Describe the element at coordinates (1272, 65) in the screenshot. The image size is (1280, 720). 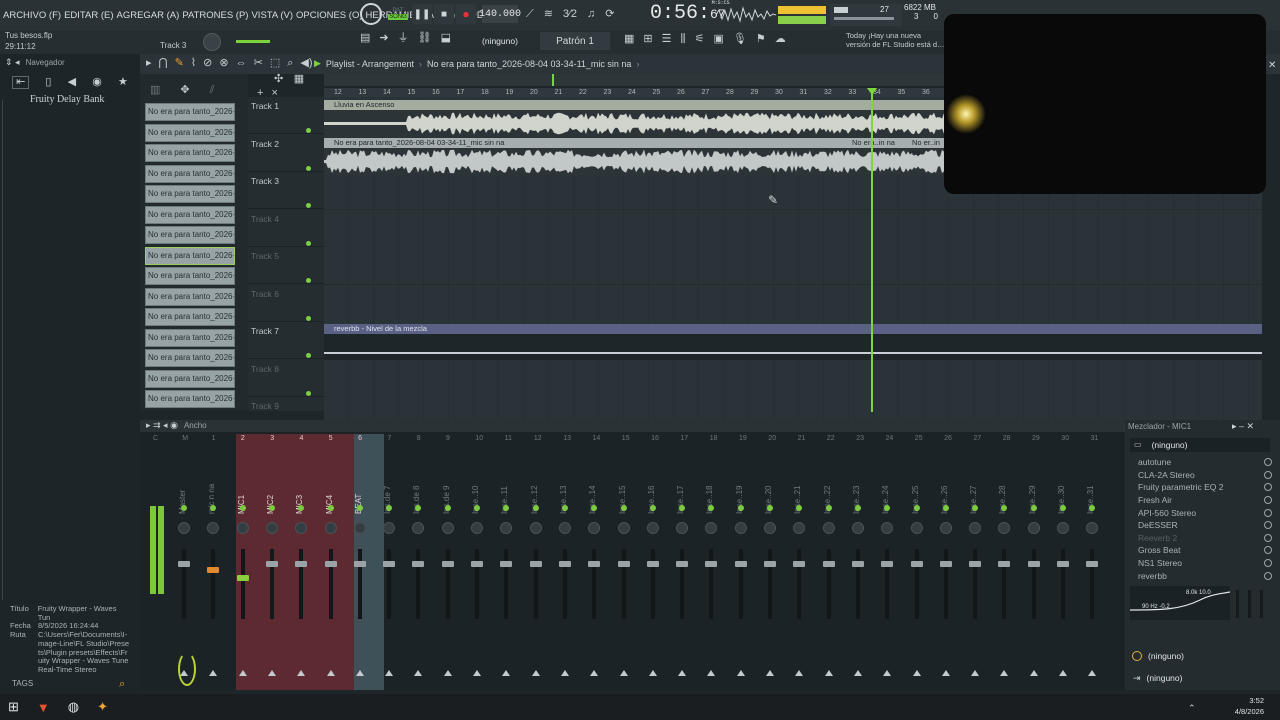
I see `playlist-scroll-icon: ✕` at that location.